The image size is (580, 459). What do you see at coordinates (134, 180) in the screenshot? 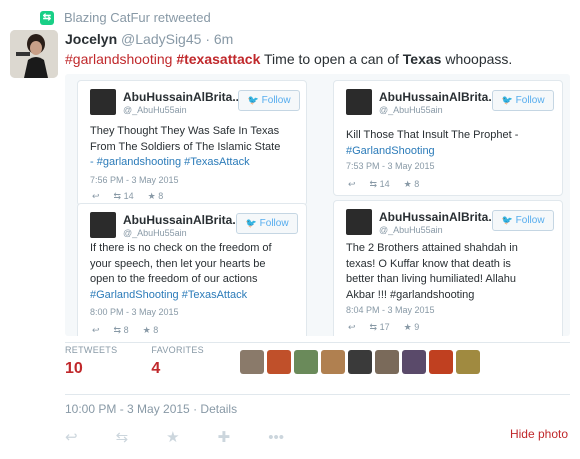
I see `card-time: 7:56 PM - 3 May 2015` at bounding box center [134, 180].